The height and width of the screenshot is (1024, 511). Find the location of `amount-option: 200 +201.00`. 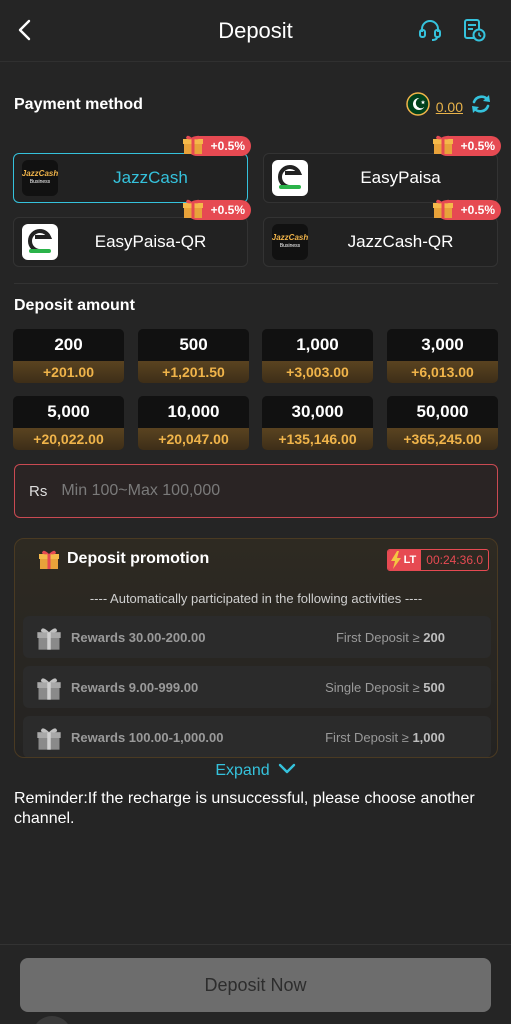

amount-option: 200 +201.00 is located at coordinates (68, 356).